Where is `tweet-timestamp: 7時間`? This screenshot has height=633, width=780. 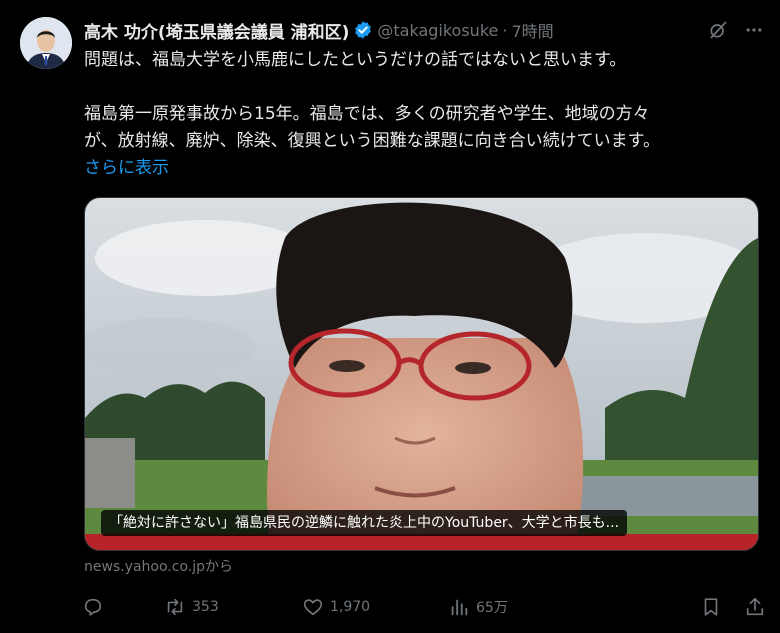 tweet-timestamp: 7時間 is located at coordinates (532, 30).